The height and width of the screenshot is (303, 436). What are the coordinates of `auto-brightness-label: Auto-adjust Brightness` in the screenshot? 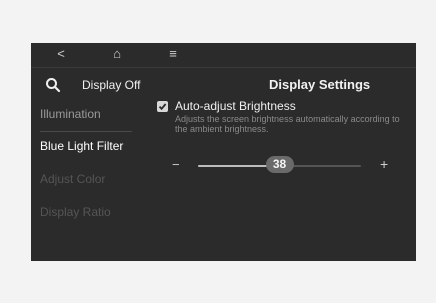 It's located at (235, 106).